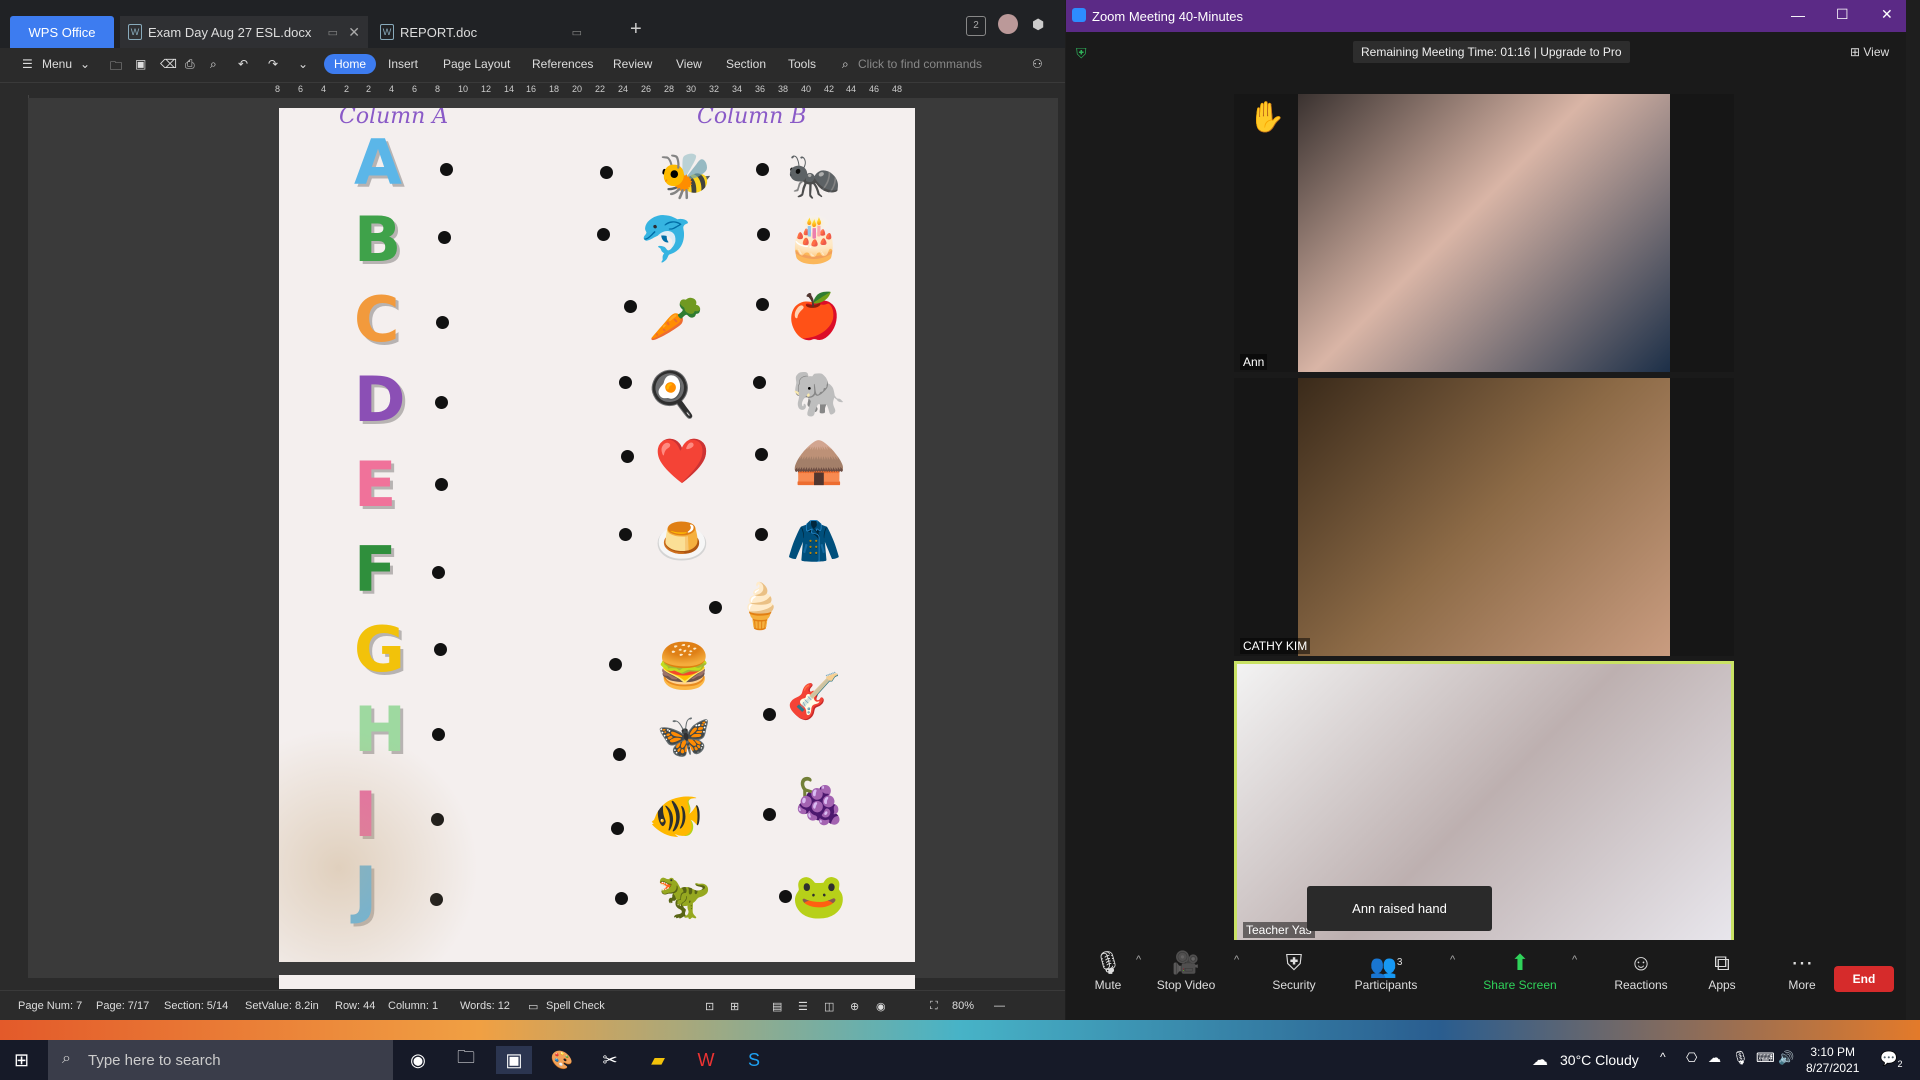  What do you see at coordinates (1138, 960) in the screenshot?
I see `mute-options-icon: ^` at bounding box center [1138, 960].